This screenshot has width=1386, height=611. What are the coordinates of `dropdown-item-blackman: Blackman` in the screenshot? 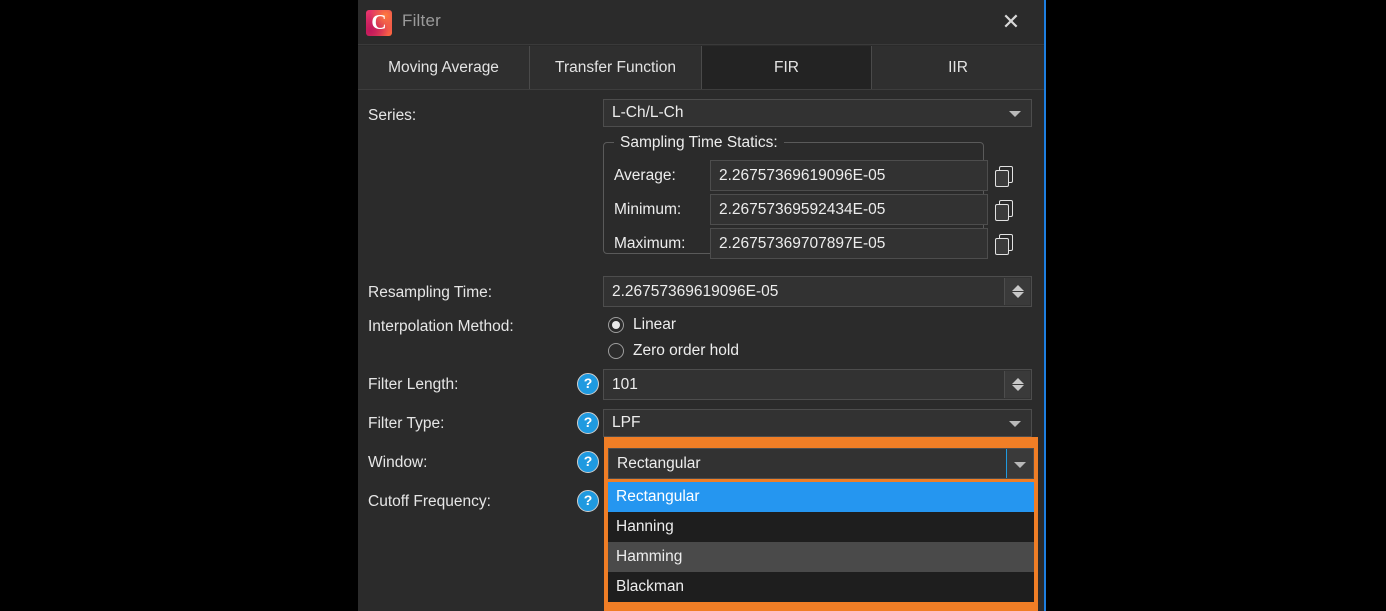 It's located at (821, 587).